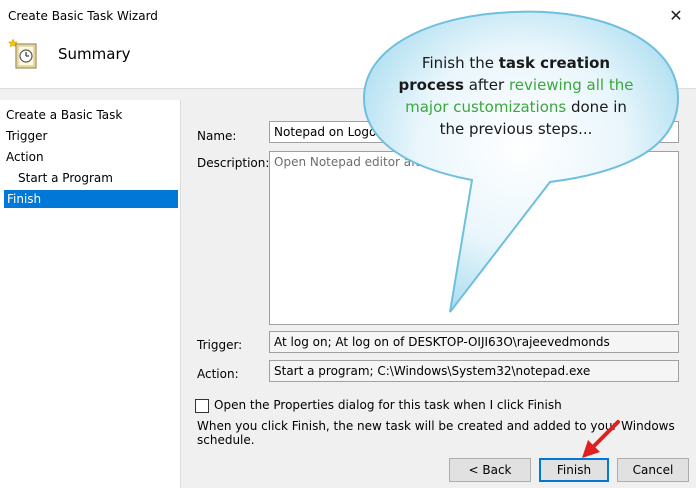  I want to click on callout-part-3: after, so click(486, 85).